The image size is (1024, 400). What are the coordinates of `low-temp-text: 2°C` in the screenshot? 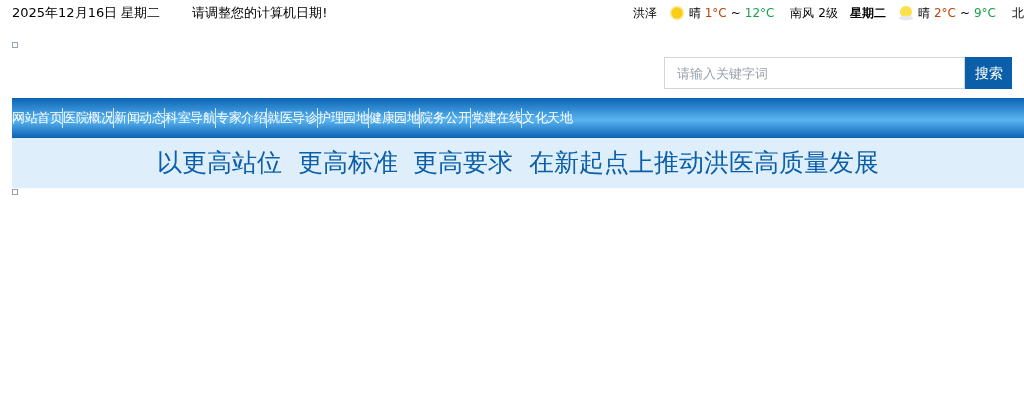 It's located at (944, 13).